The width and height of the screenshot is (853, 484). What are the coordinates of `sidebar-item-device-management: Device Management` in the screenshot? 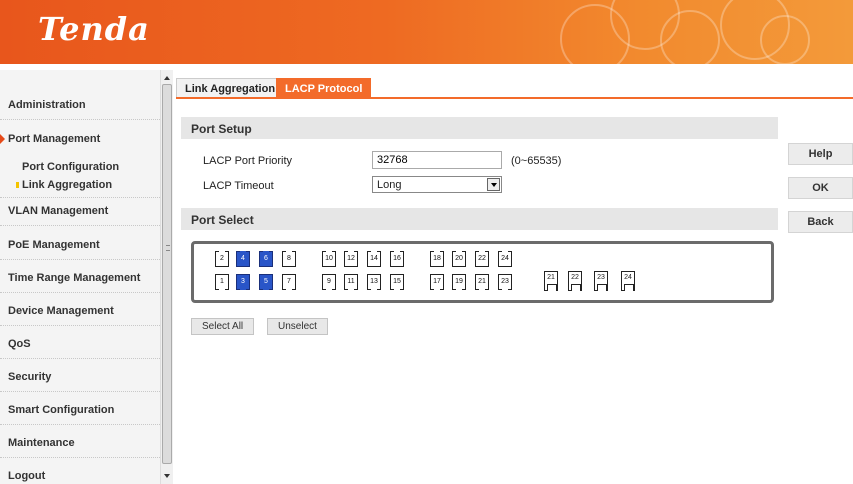 It's located at (80, 311).